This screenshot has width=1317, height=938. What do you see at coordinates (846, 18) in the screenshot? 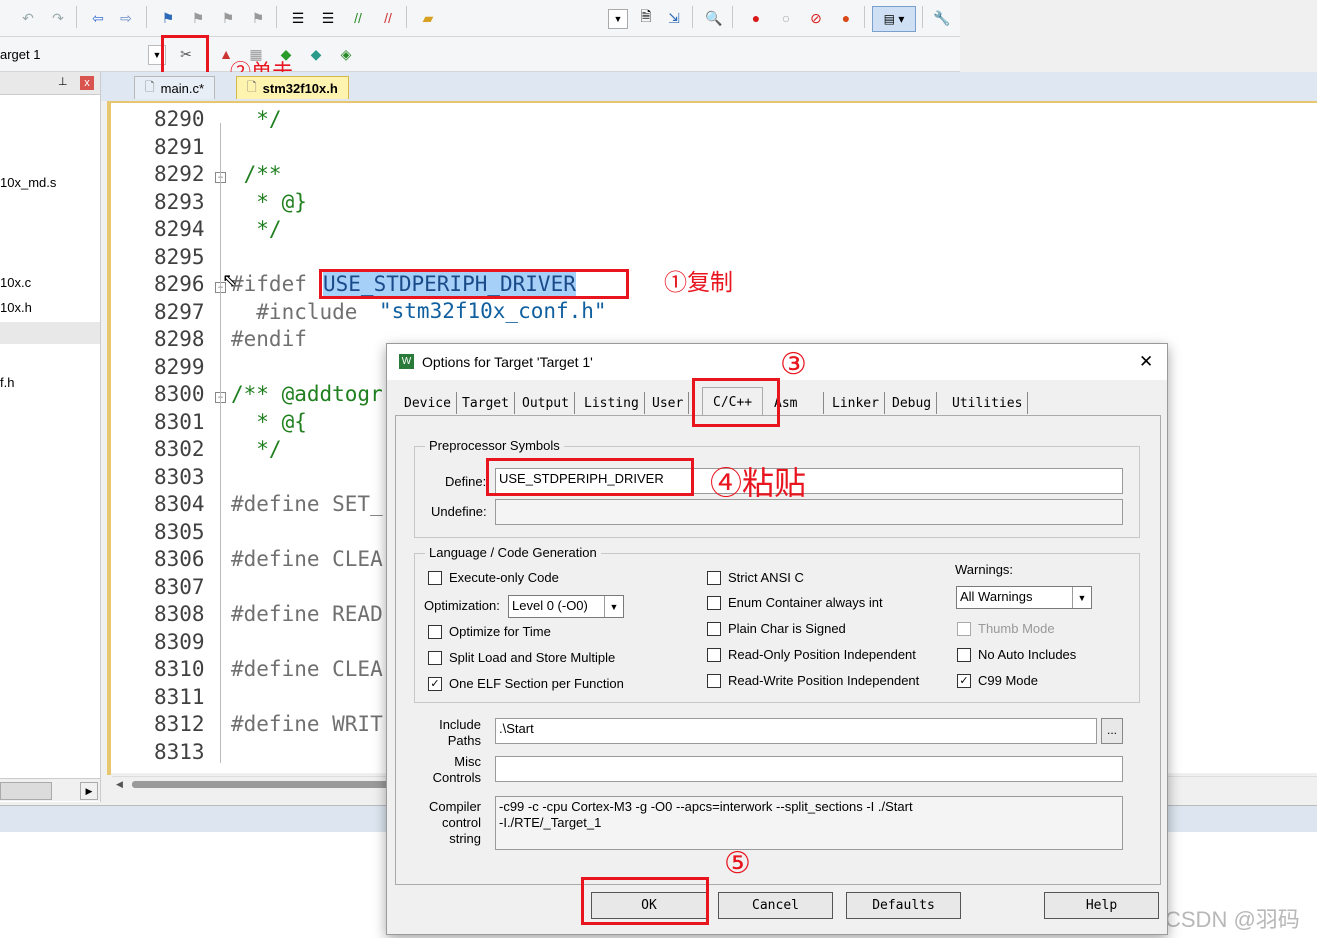
I see `disable-all-breakpoints-icon: ●` at bounding box center [846, 18].